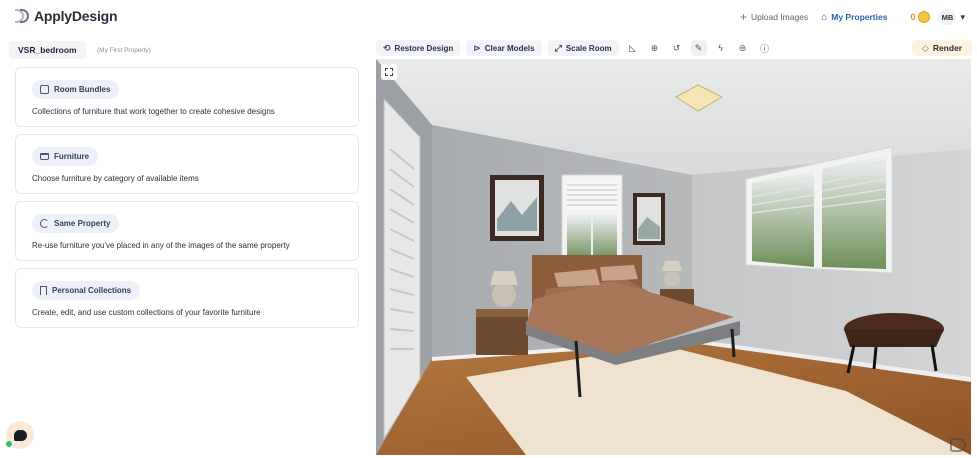 This screenshot has height=458, width=977. I want to click on watermark-logo, so click(958, 445).